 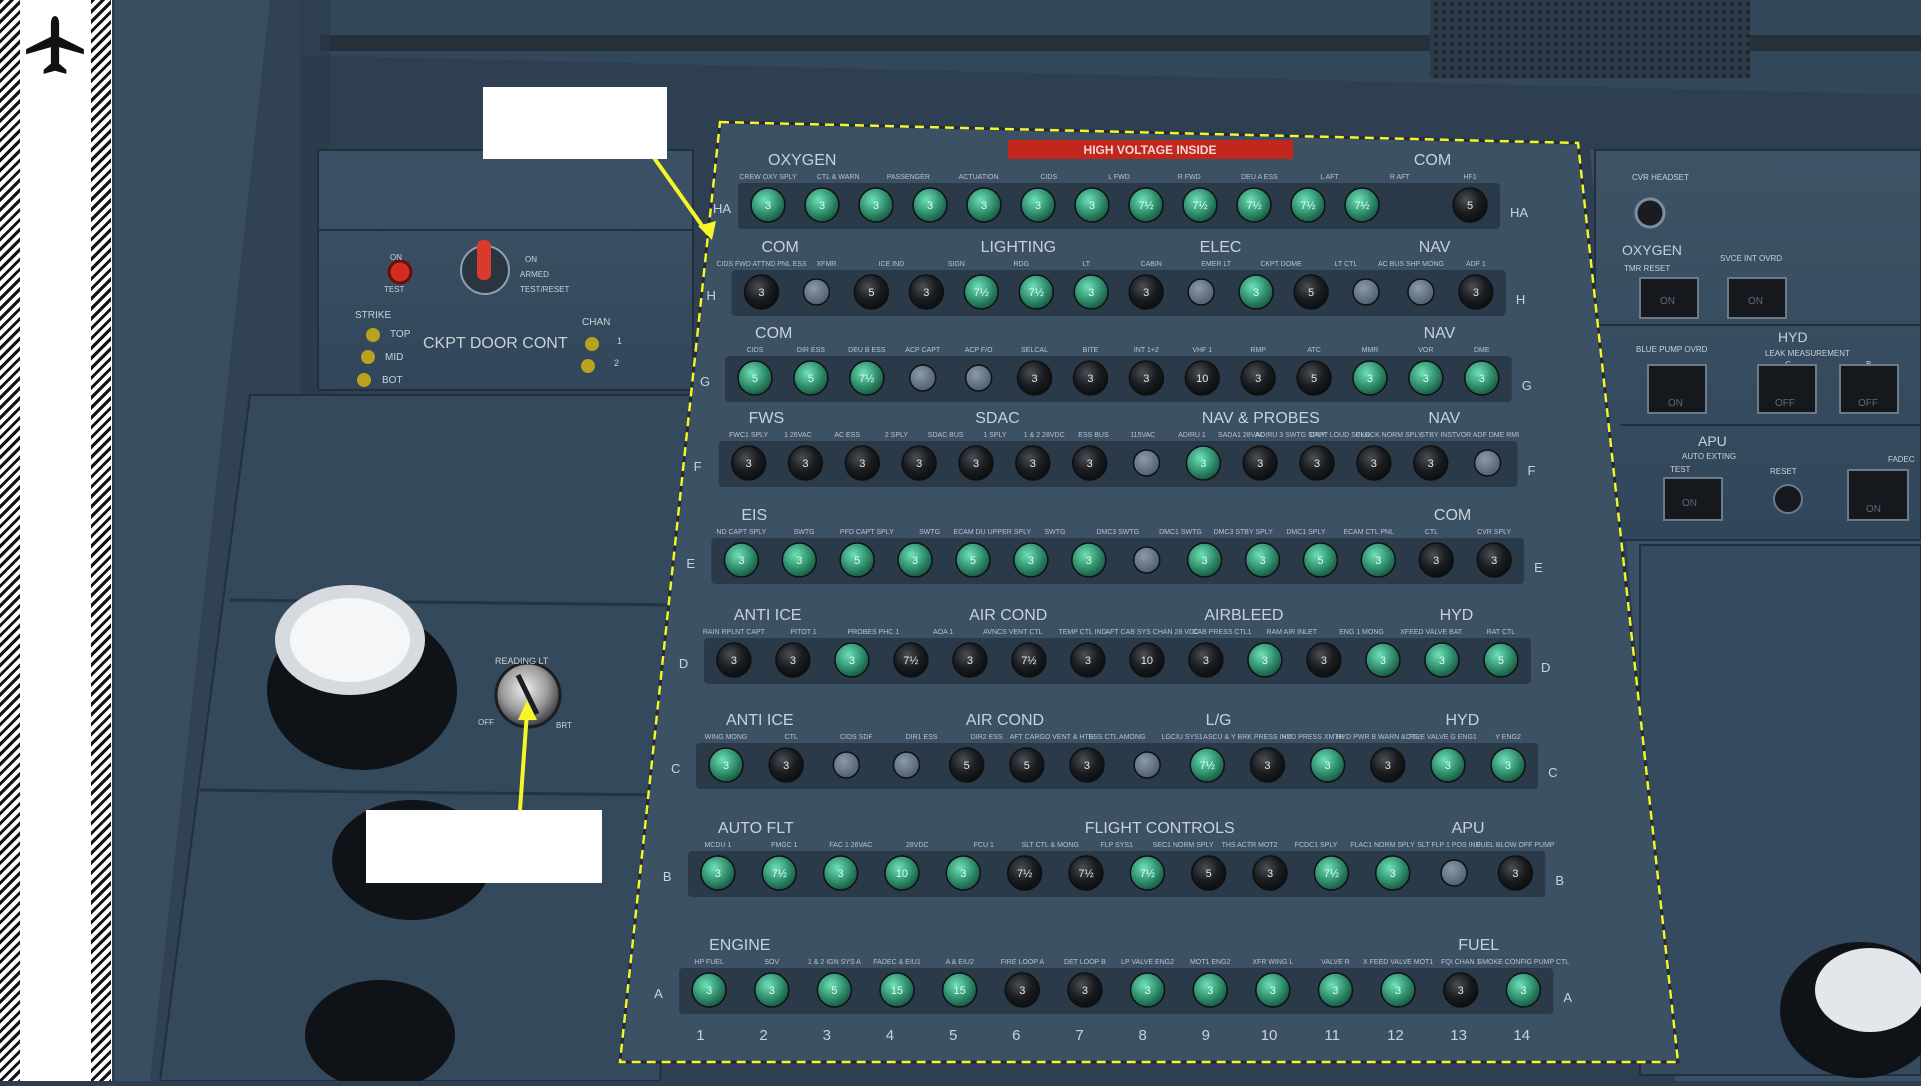 I want to click on strike-bot-light, so click(x=364, y=380).